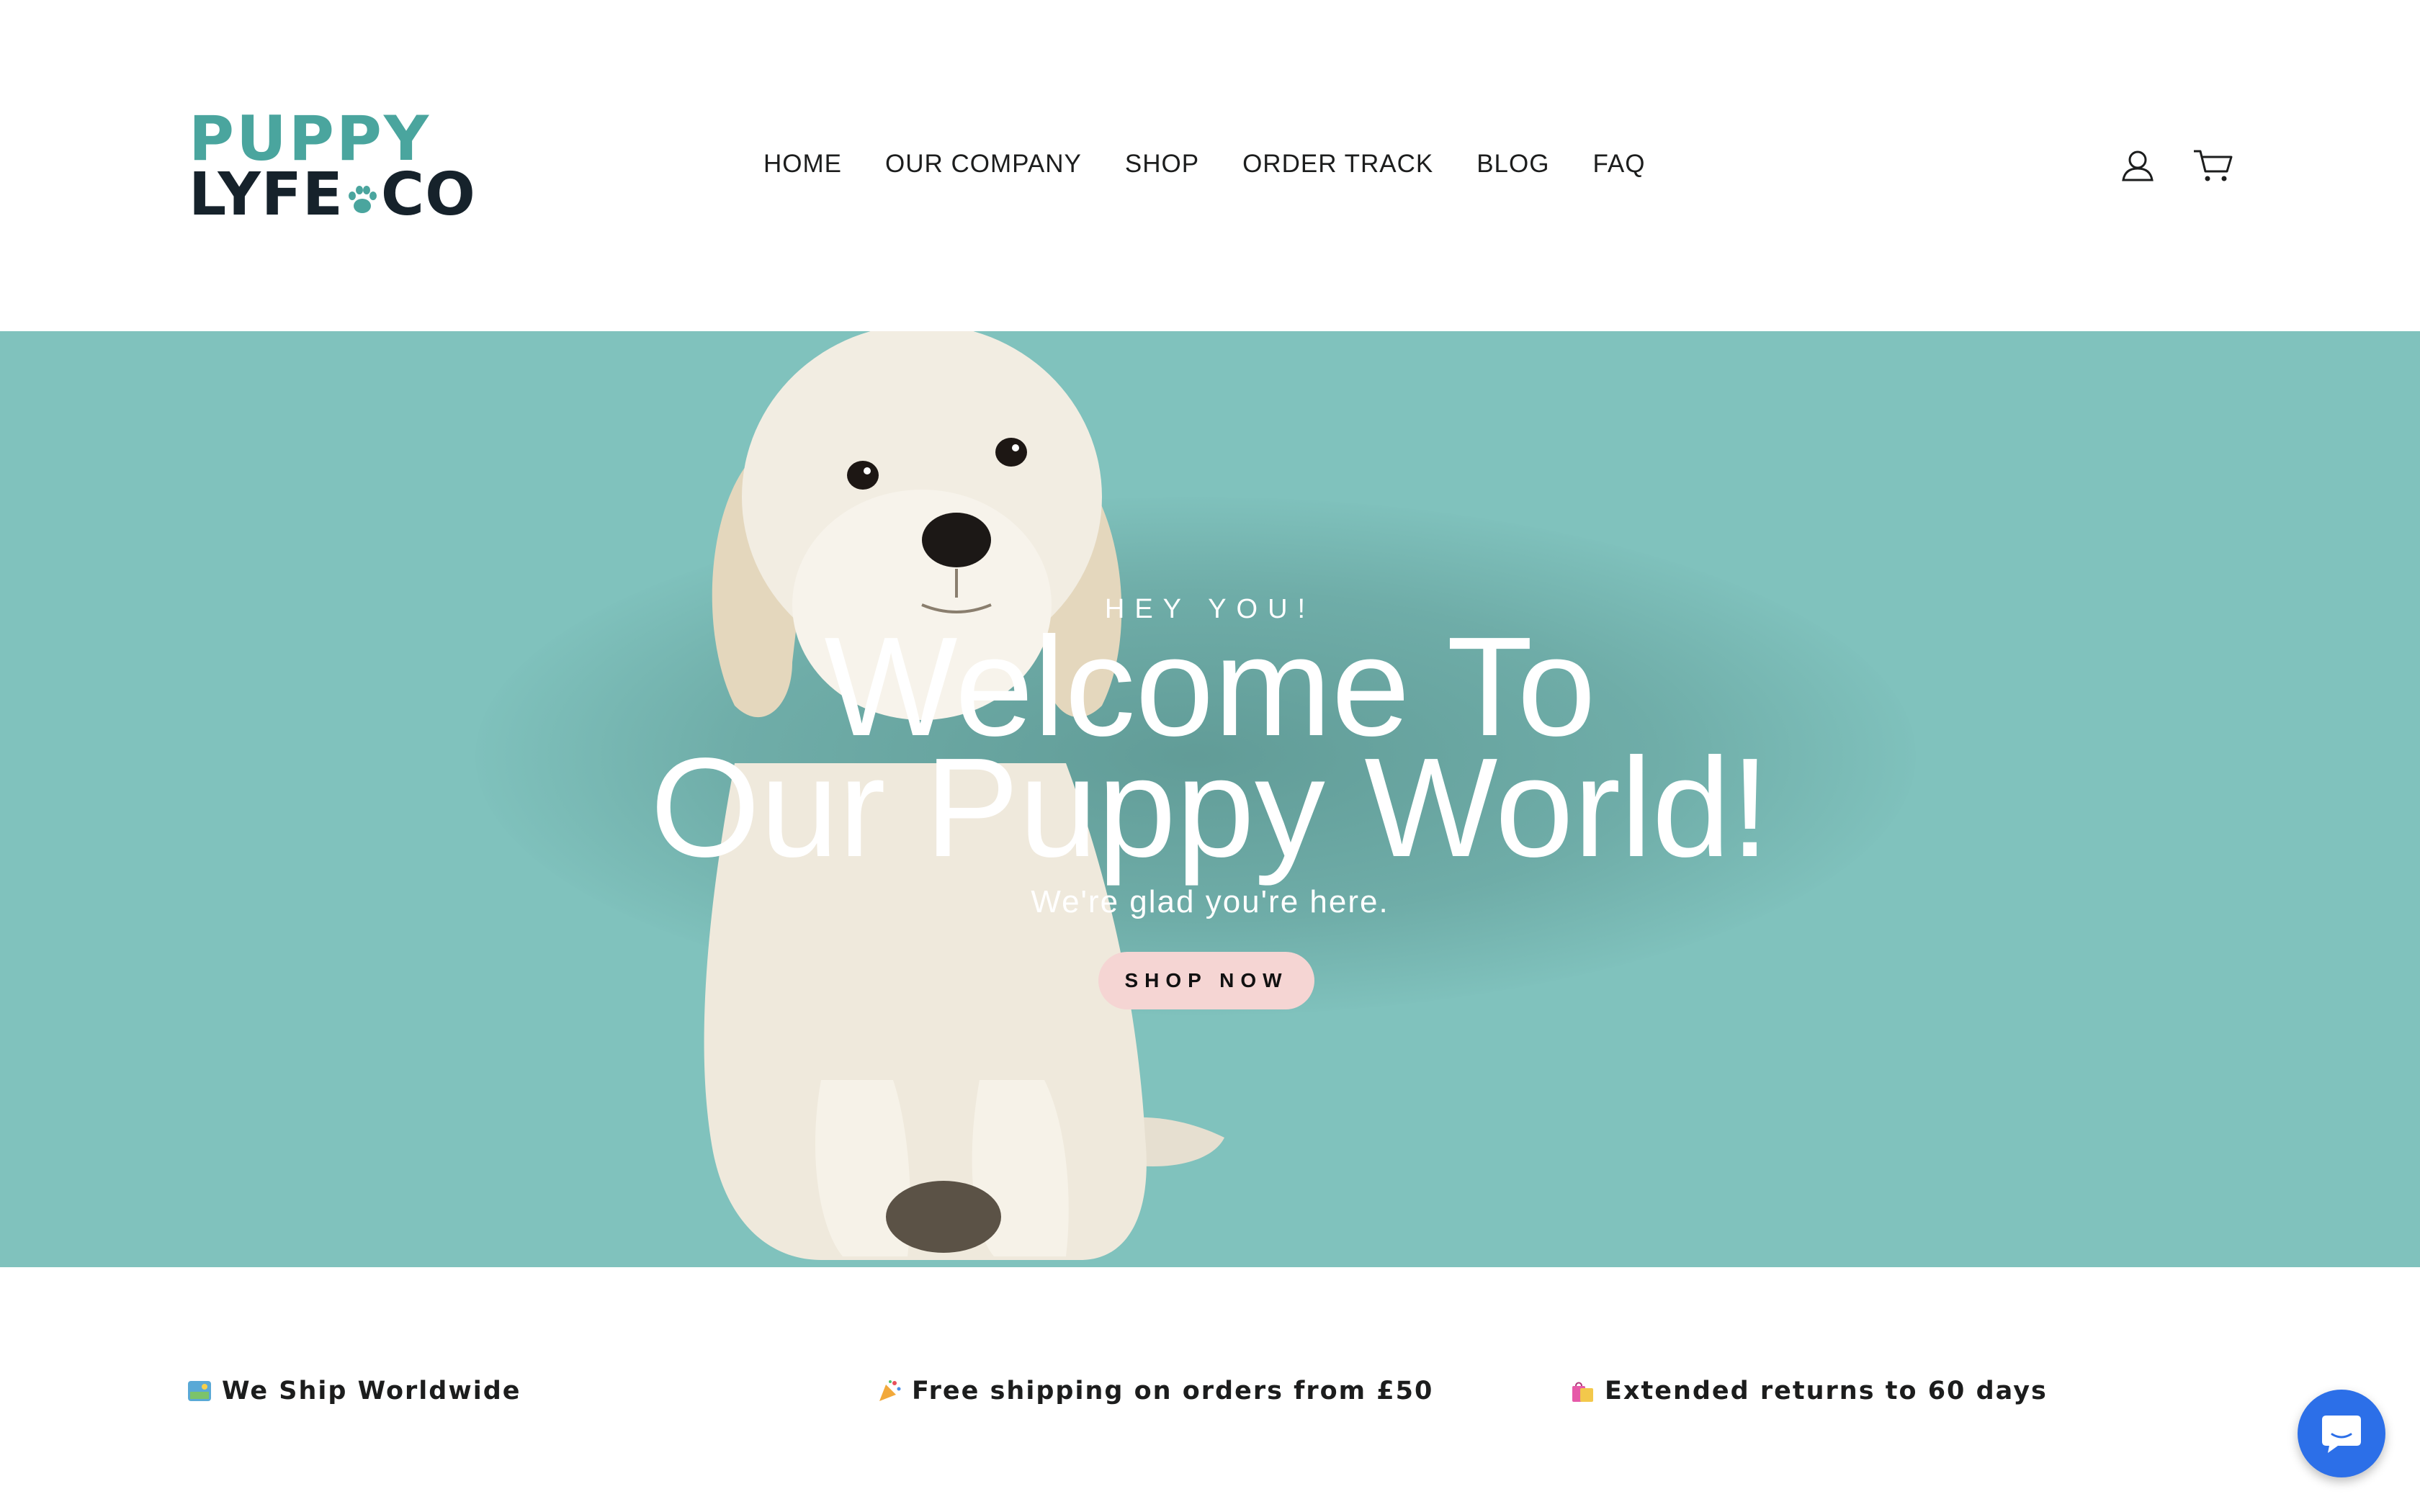  I want to click on paw-icon, so click(362, 199).